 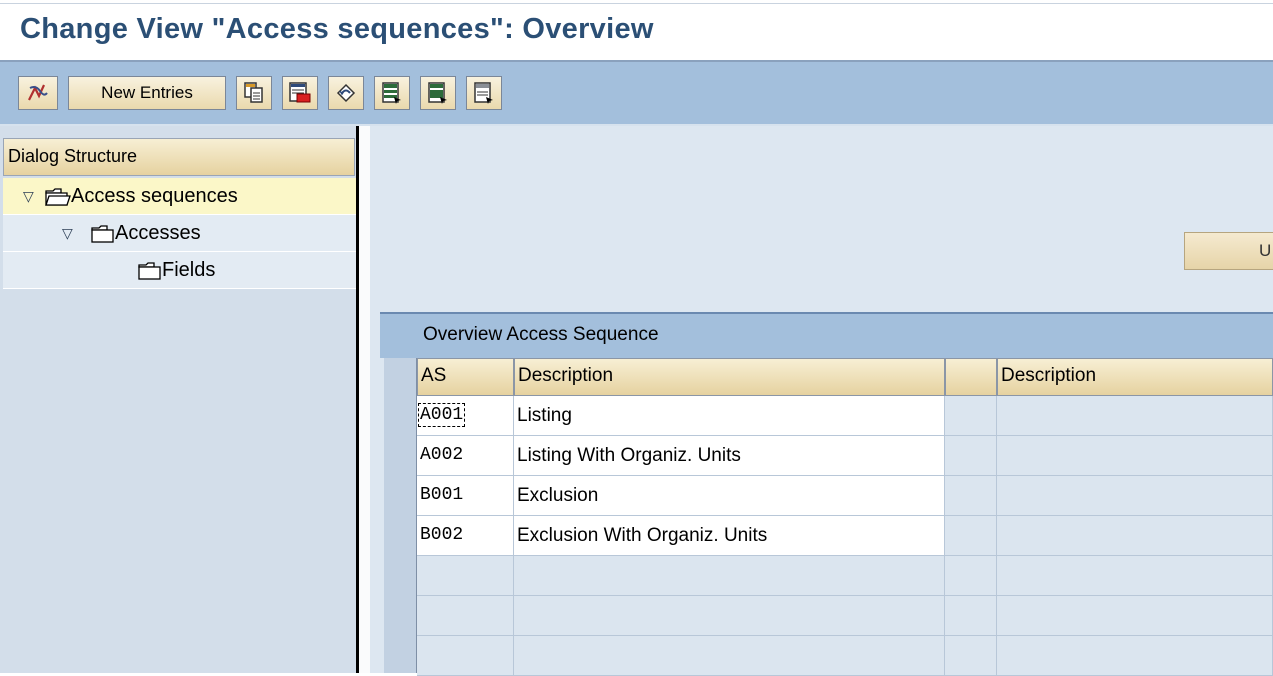 What do you see at coordinates (154, 196) in the screenshot?
I see `tree-item-label: Access sequences` at bounding box center [154, 196].